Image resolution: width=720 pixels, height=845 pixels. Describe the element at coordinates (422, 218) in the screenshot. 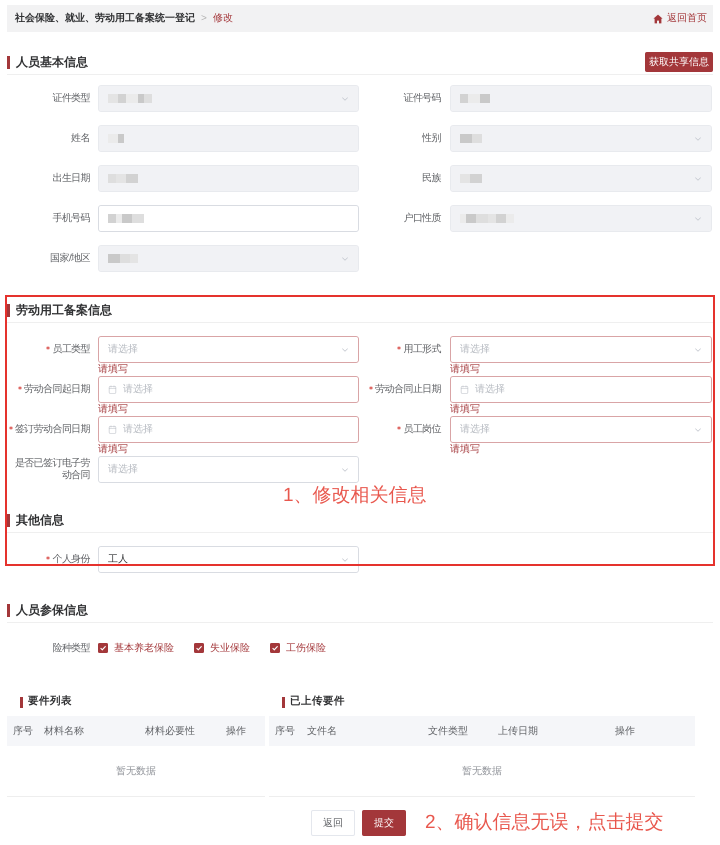

I see `field-label: 户口性质` at that location.